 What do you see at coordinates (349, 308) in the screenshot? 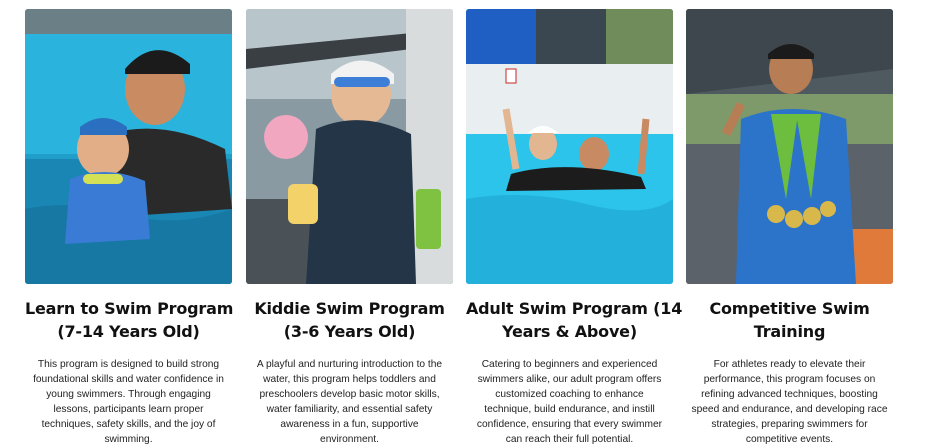
I see `program-title-line: Kiddie Swim Program` at bounding box center [349, 308].